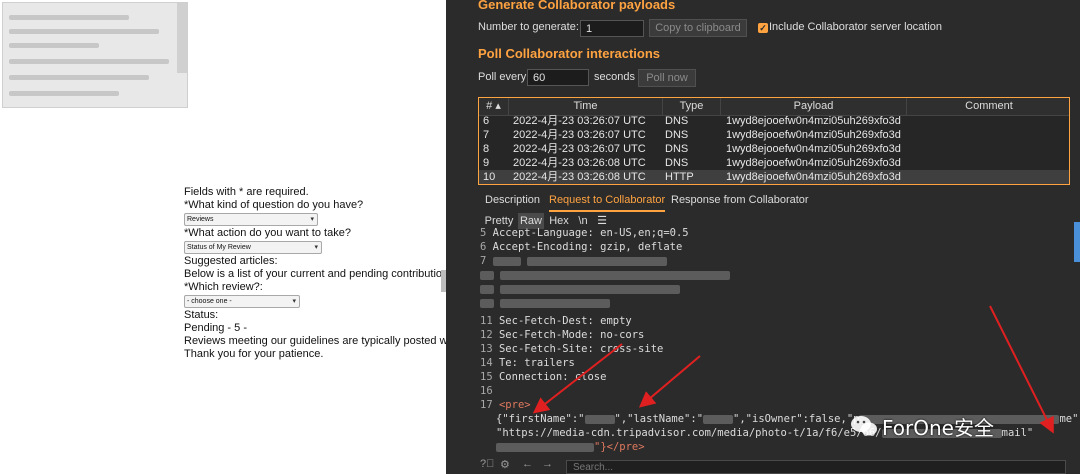 The image size is (1080, 474). I want to click on watermark-text: ForOne安全, so click(938, 428).